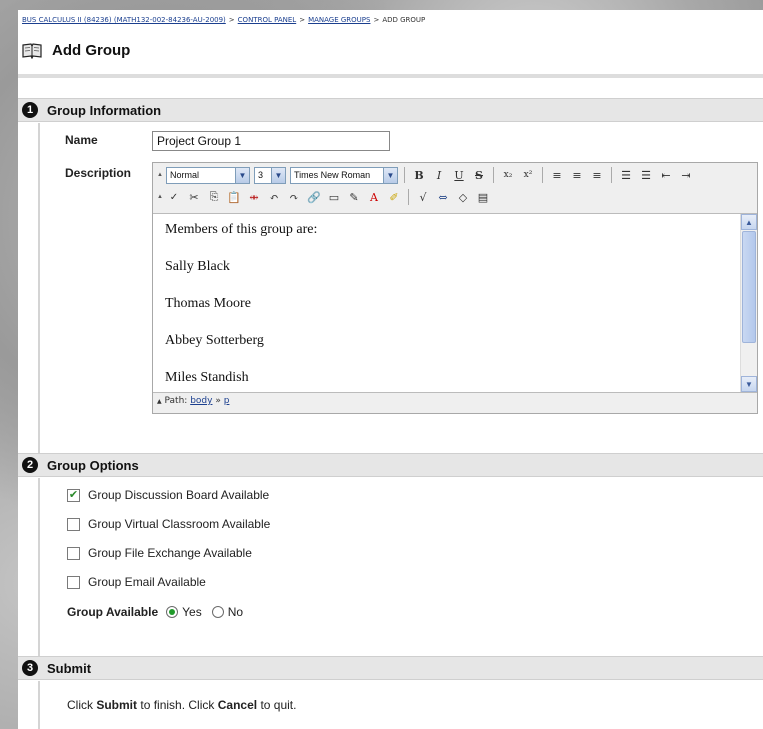 The height and width of the screenshot is (729, 763). Describe the element at coordinates (192, 612) in the screenshot. I see `radio-yes-label: Yes` at that location.